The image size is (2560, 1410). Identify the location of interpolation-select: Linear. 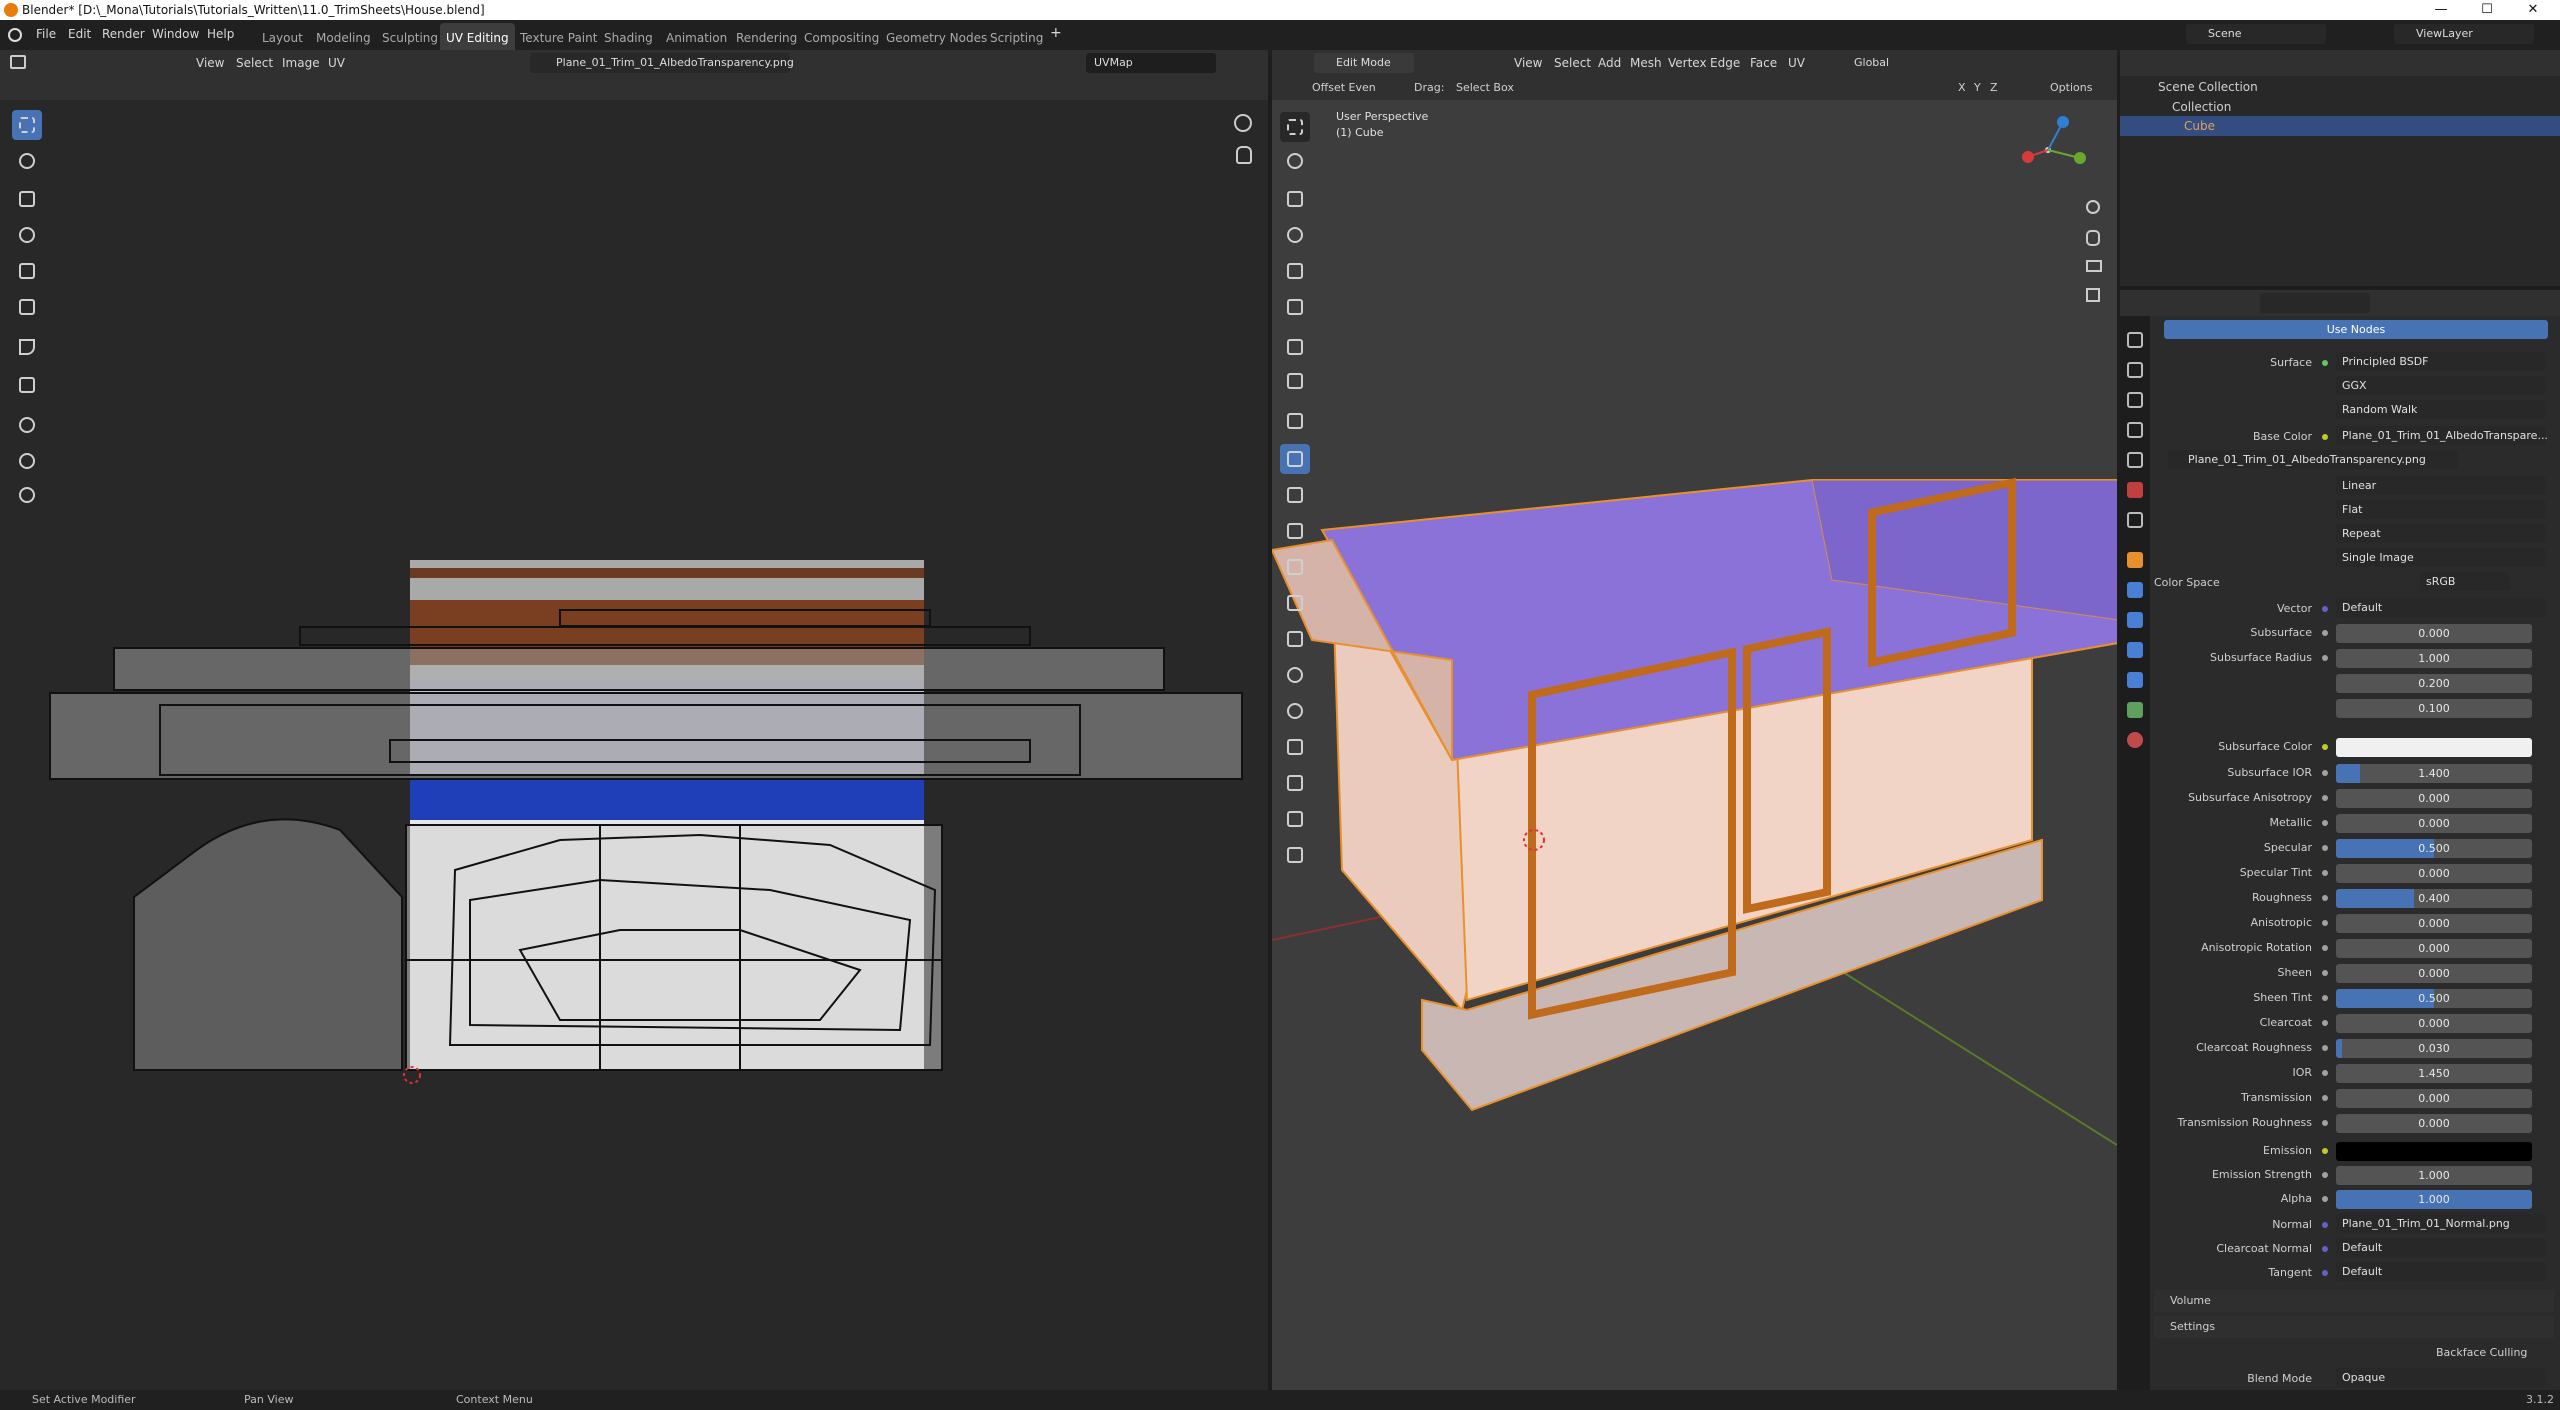
(2355, 487).